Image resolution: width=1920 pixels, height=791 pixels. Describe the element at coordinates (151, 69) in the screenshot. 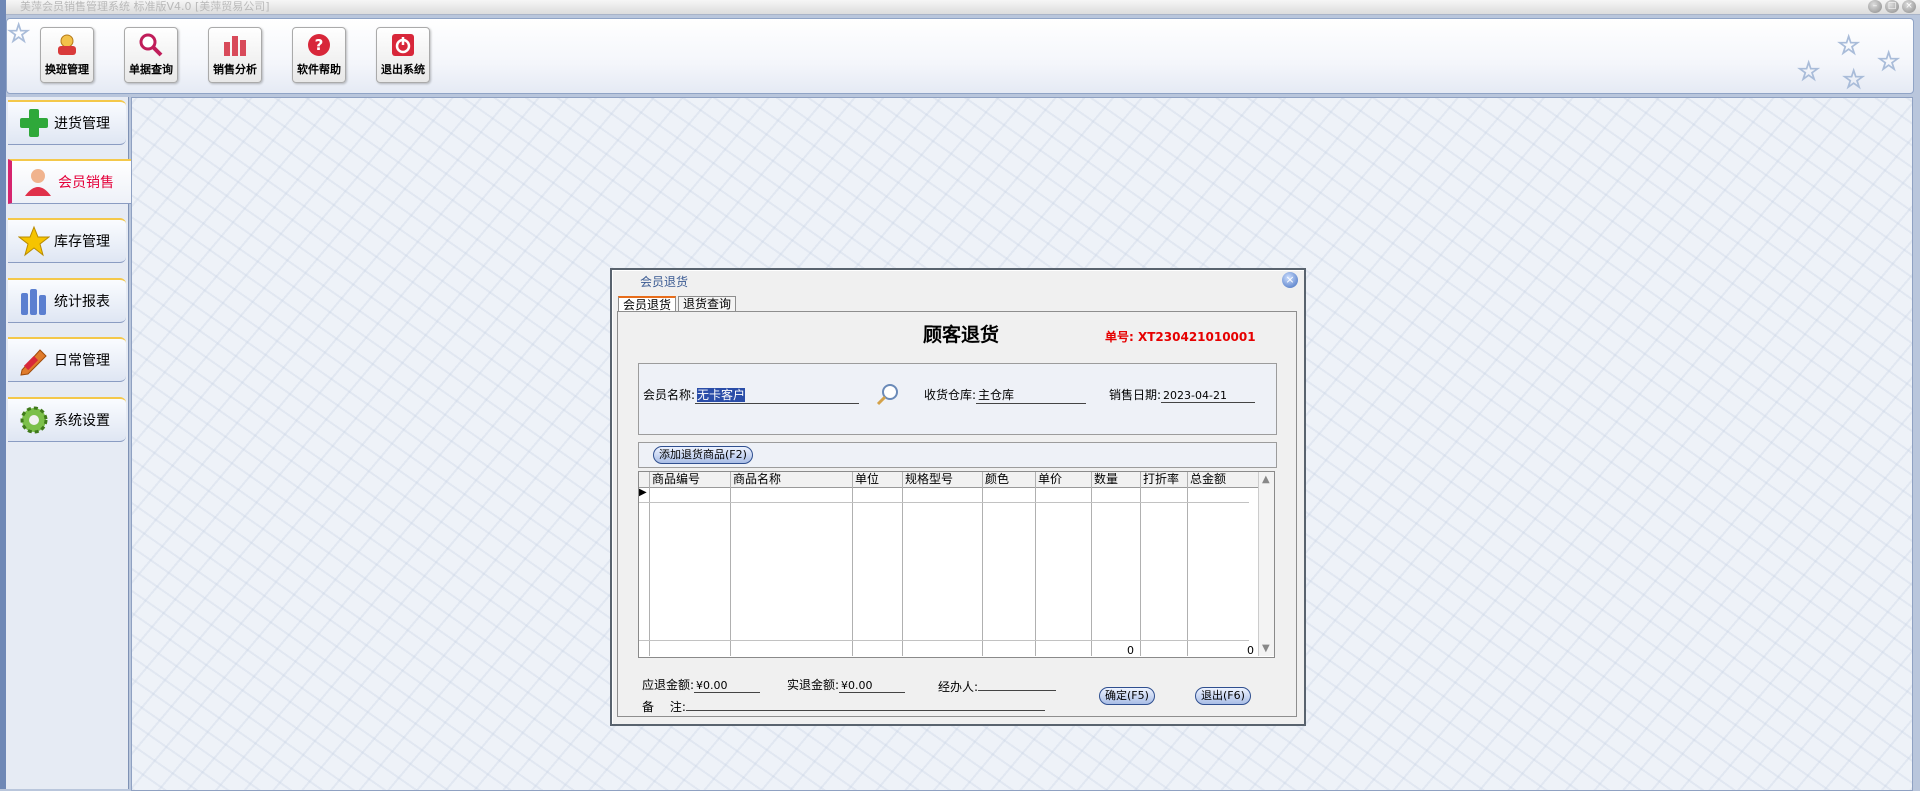

I see `toolbar-label: 单据查询` at that location.